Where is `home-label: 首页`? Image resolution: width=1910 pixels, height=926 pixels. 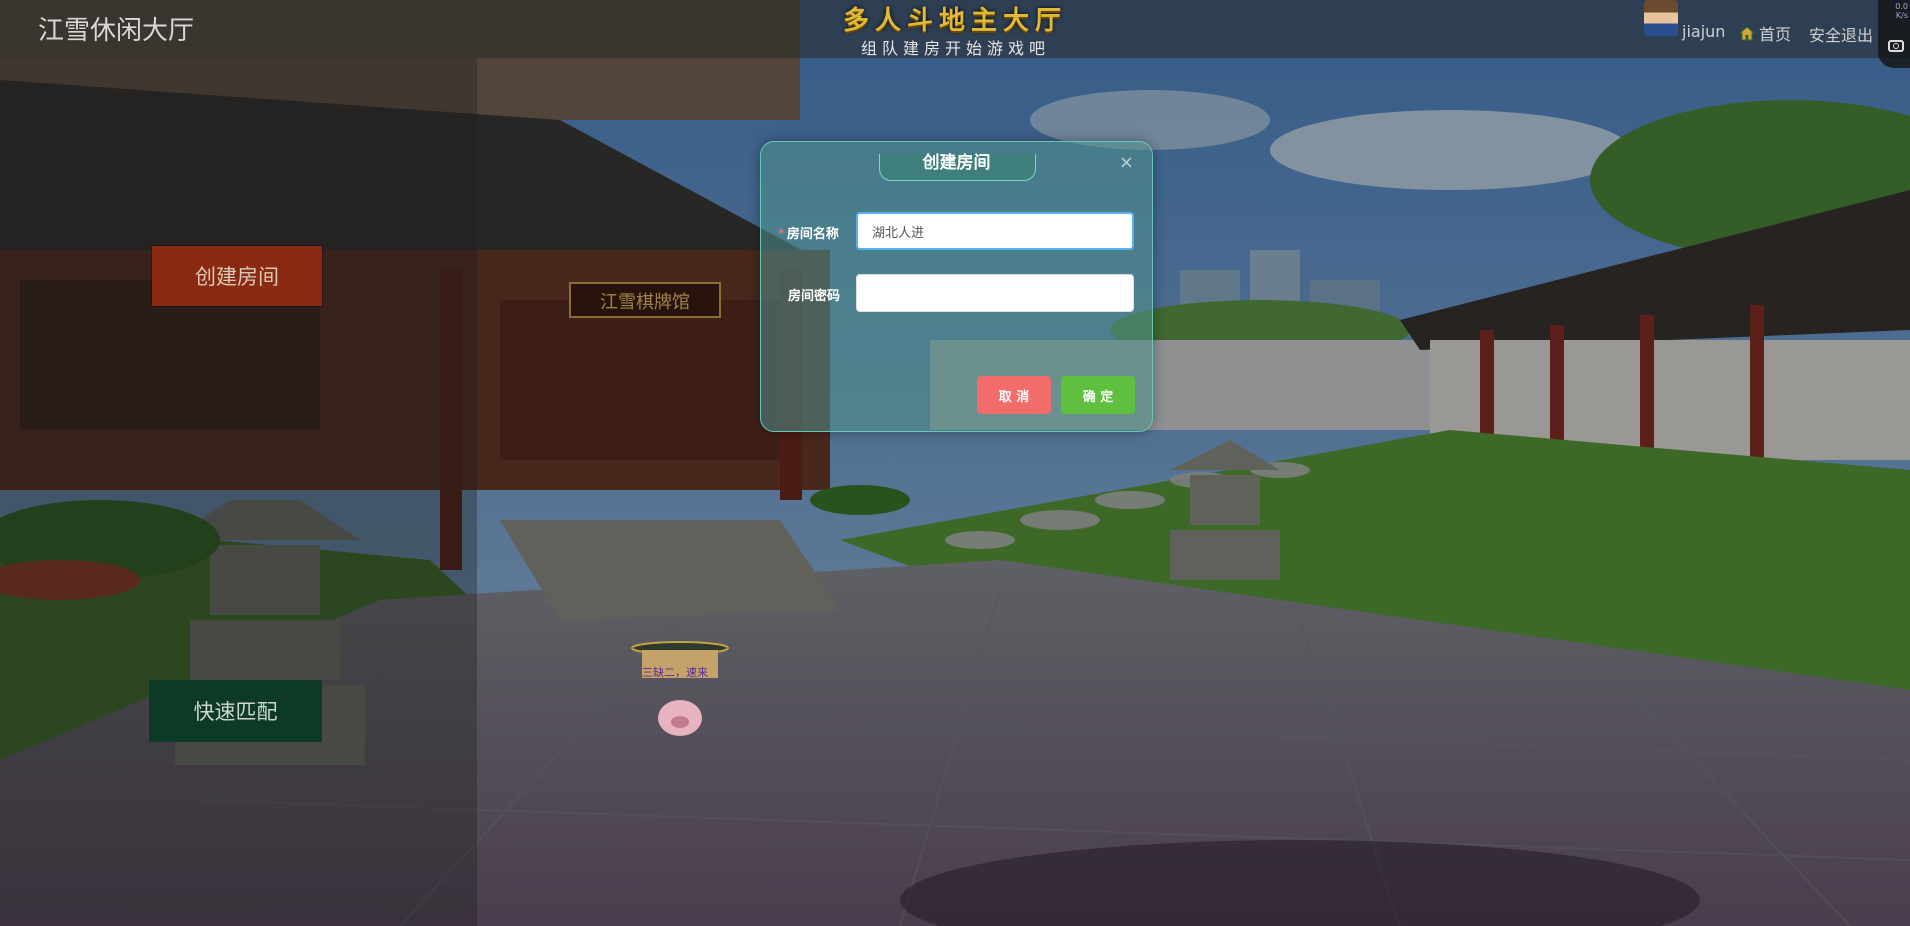 home-label: 首页 is located at coordinates (1775, 34).